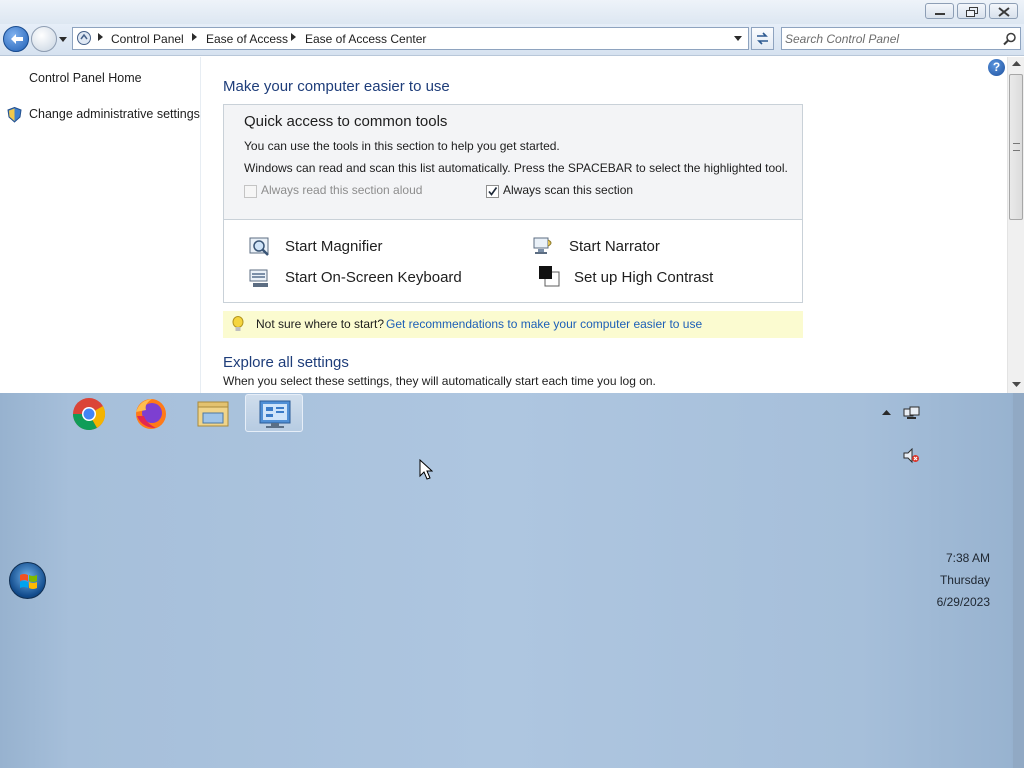 The width and height of the screenshot is (1024, 768). Describe the element at coordinates (247, 39) in the screenshot. I see `breadcrumb-ease-of-access: Ease of Access` at that location.